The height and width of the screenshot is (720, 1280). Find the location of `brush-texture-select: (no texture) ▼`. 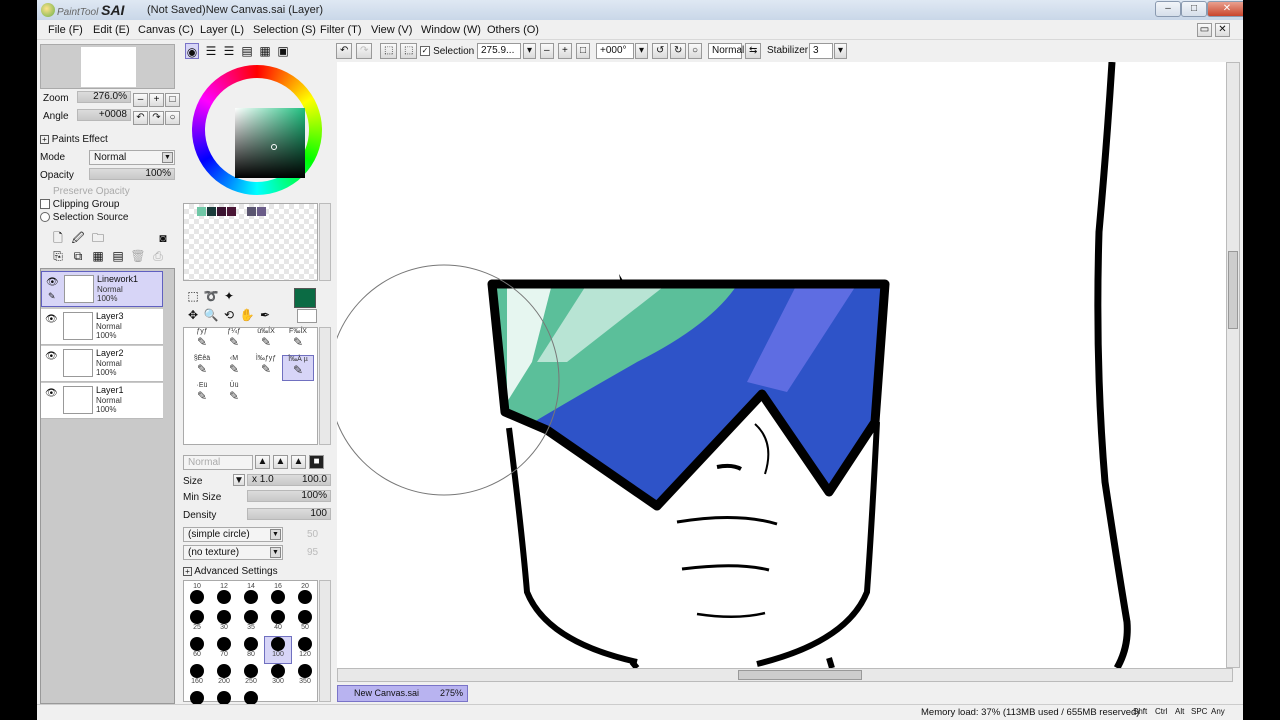

brush-texture-select: (no texture) ▼ is located at coordinates (233, 552).